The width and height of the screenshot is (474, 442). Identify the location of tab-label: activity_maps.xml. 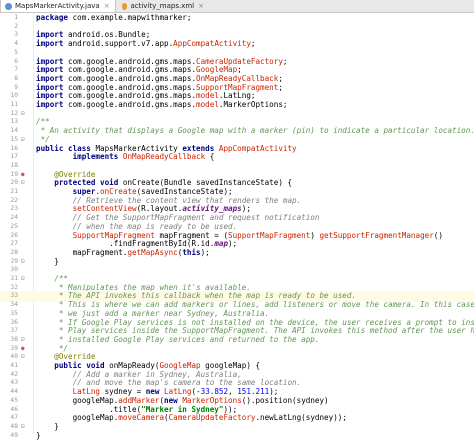
(162, 6).